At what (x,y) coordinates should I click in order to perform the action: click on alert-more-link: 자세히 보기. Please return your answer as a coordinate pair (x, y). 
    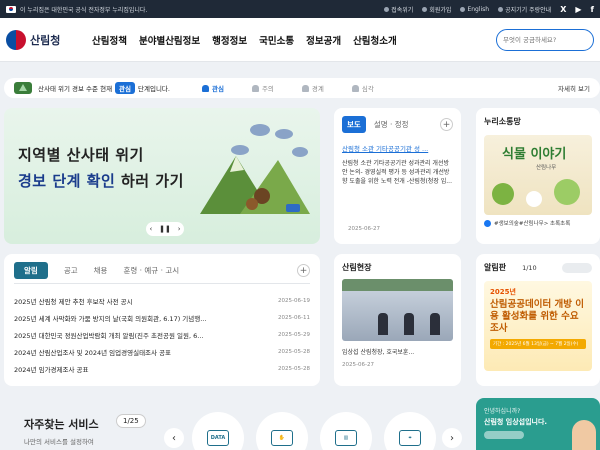
    Looking at the image, I should click on (574, 88).